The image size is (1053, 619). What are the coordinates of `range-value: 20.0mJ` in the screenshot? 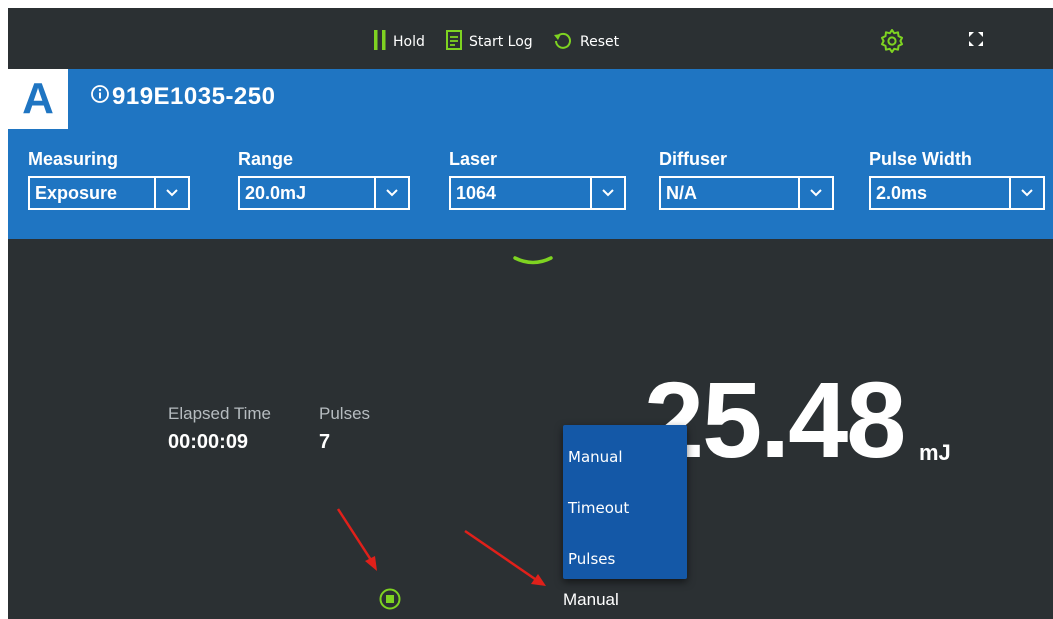 It's located at (276, 192).